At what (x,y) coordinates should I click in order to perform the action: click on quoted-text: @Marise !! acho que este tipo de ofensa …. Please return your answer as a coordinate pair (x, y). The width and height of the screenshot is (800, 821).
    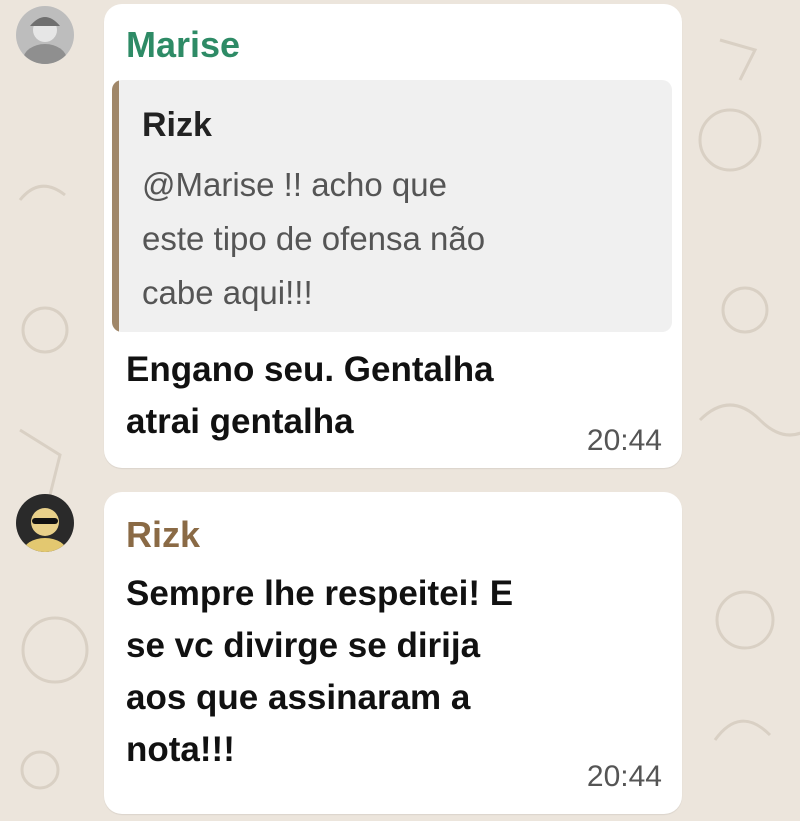
    Looking at the image, I should click on (314, 238).